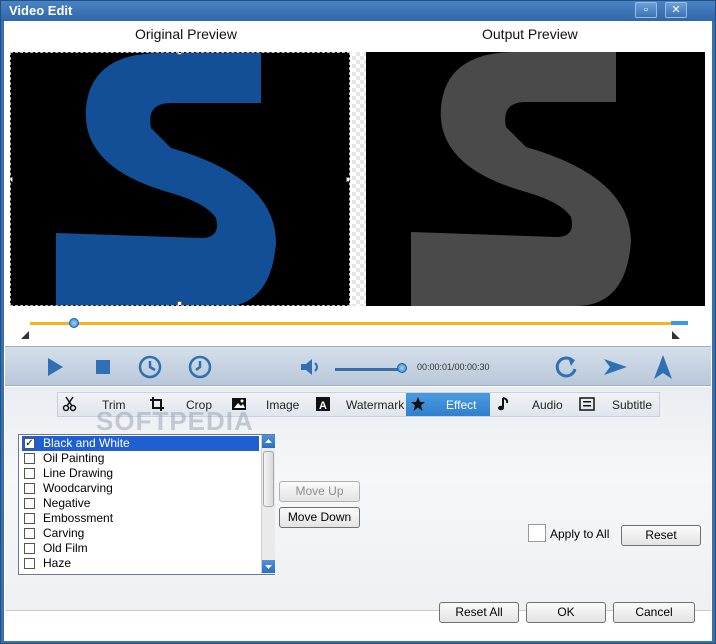 The width and height of the screenshot is (716, 644). What do you see at coordinates (521, 179) in the screenshot?
I see `output-frame-image` at bounding box center [521, 179].